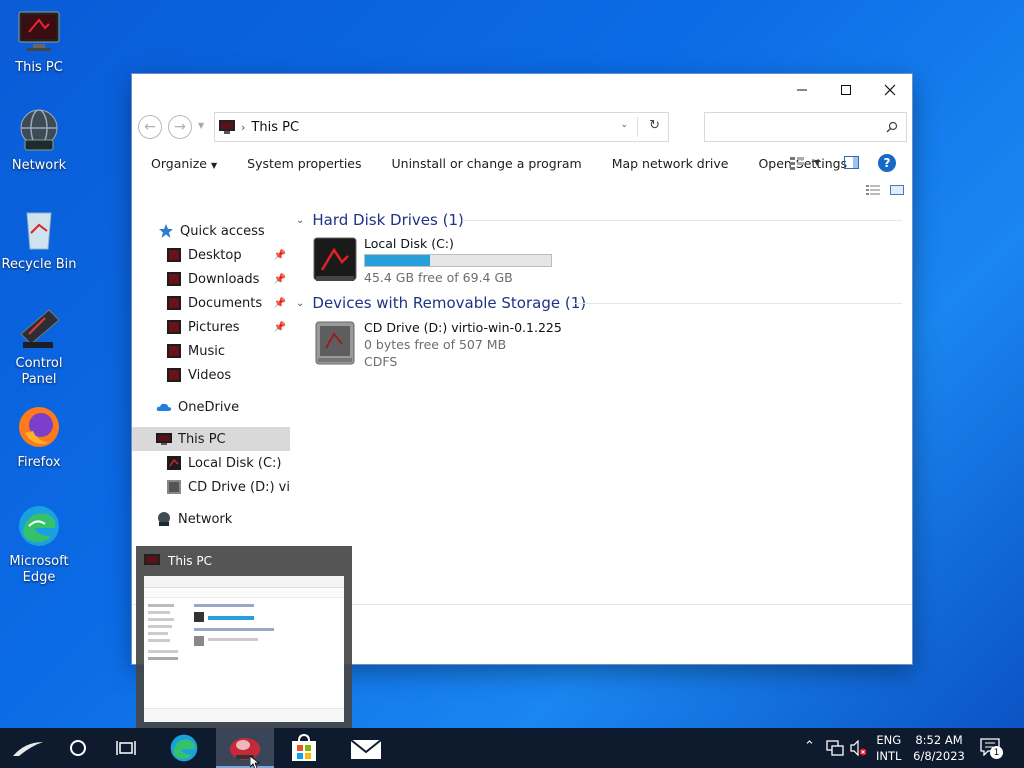  What do you see at coordinates (304, 163) in the screenshot?
I see `system-properties-button: System properties` at bounding box center [304, 163].